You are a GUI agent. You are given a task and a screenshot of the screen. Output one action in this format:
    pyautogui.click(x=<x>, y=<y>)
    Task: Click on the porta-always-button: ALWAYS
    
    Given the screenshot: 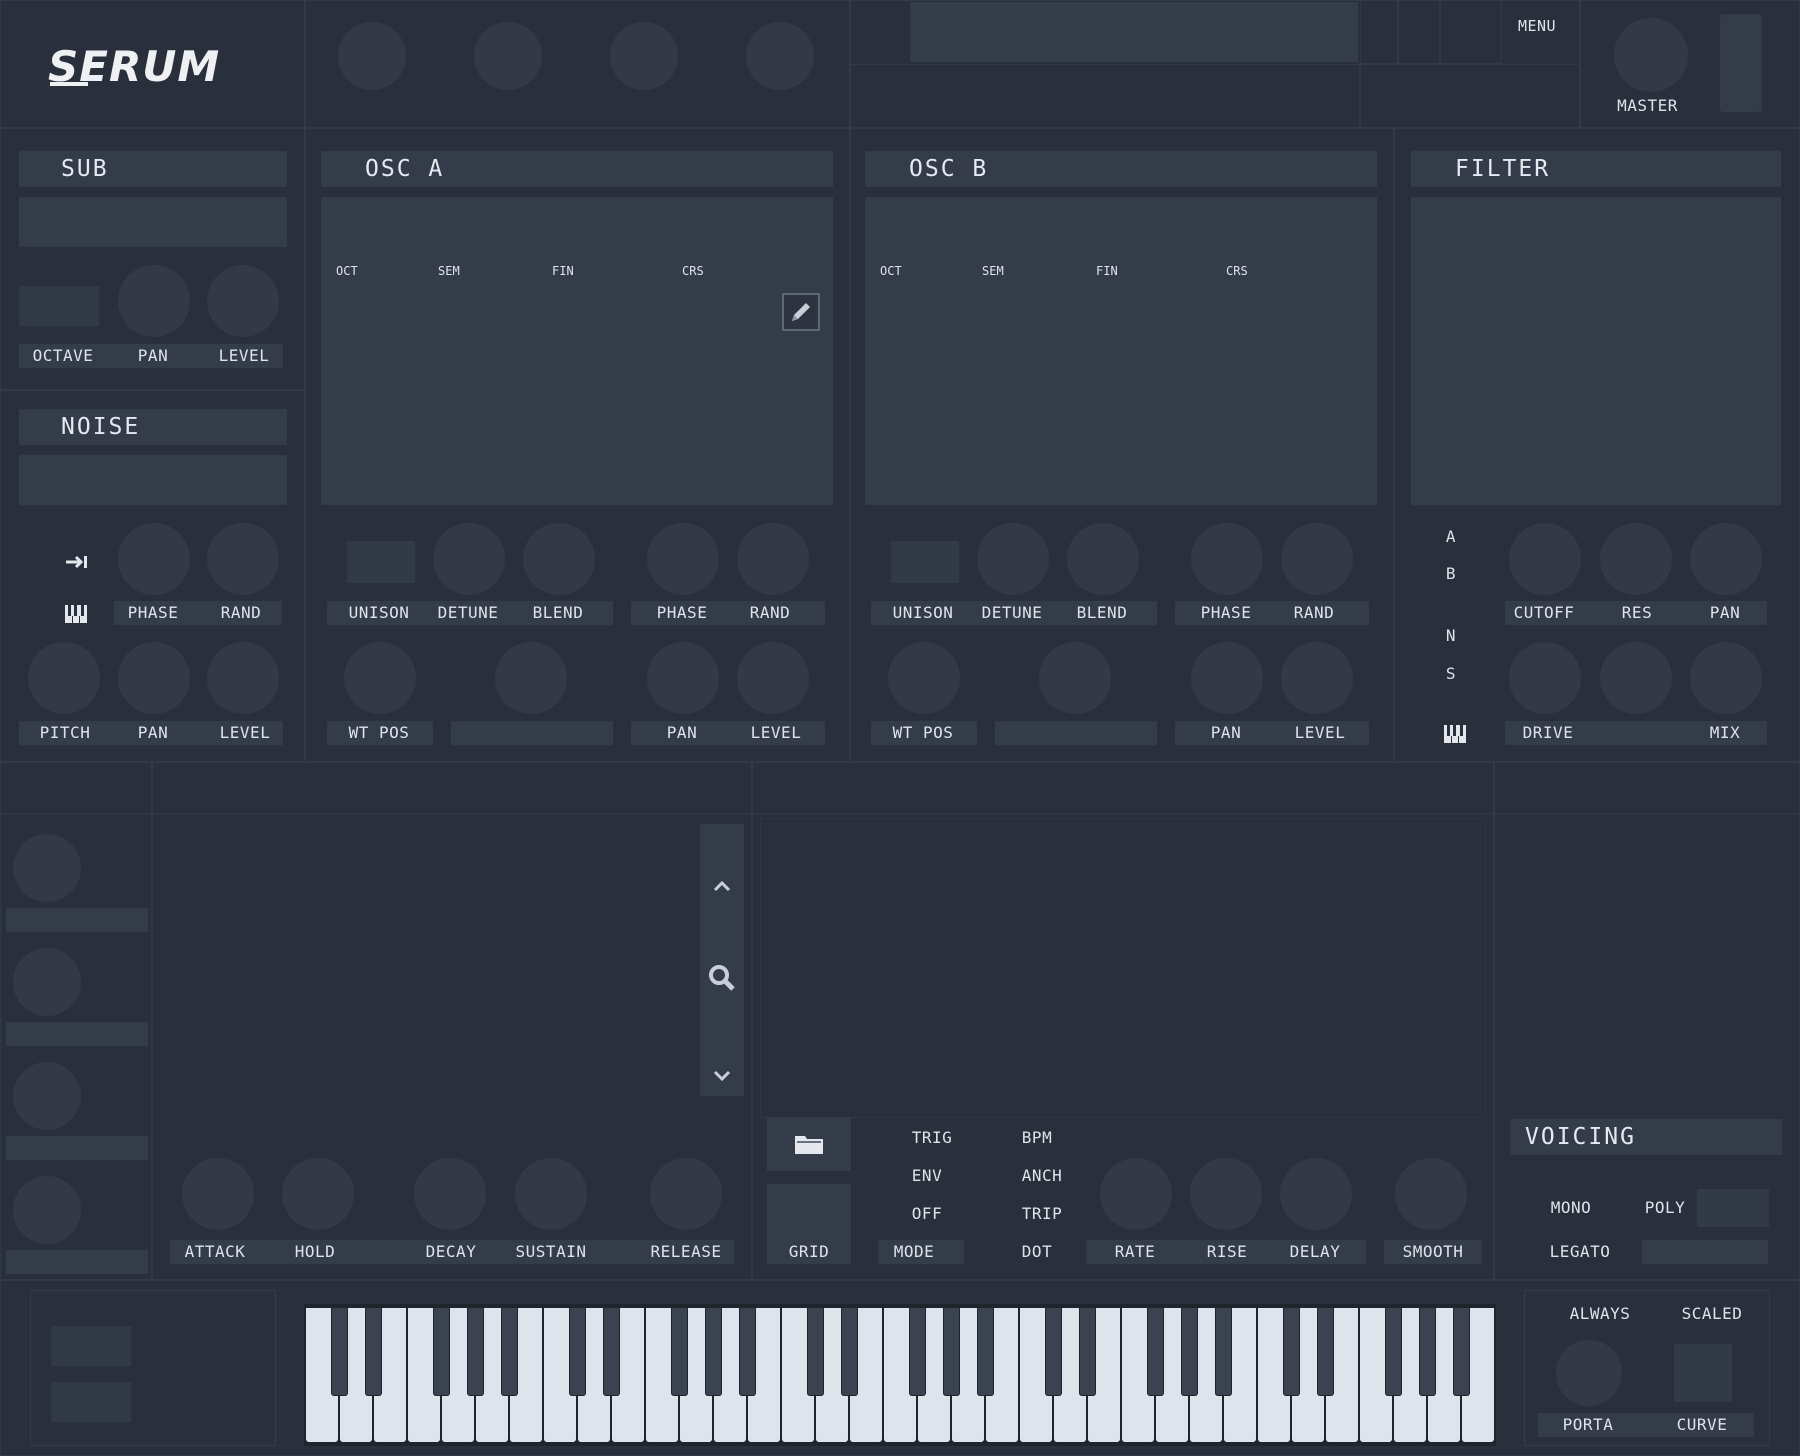 What is the action you would take?
    pyautogui.click(x=1600, y=1314)
    